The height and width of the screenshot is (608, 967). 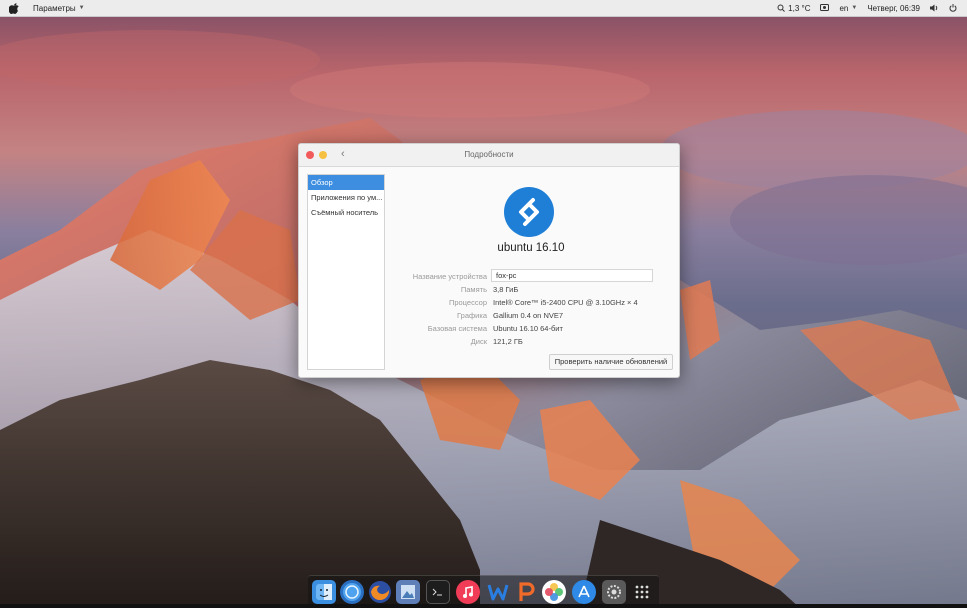 I want to click on clock-indicator: Четверг, 06:39, so click(x=893, y=8).